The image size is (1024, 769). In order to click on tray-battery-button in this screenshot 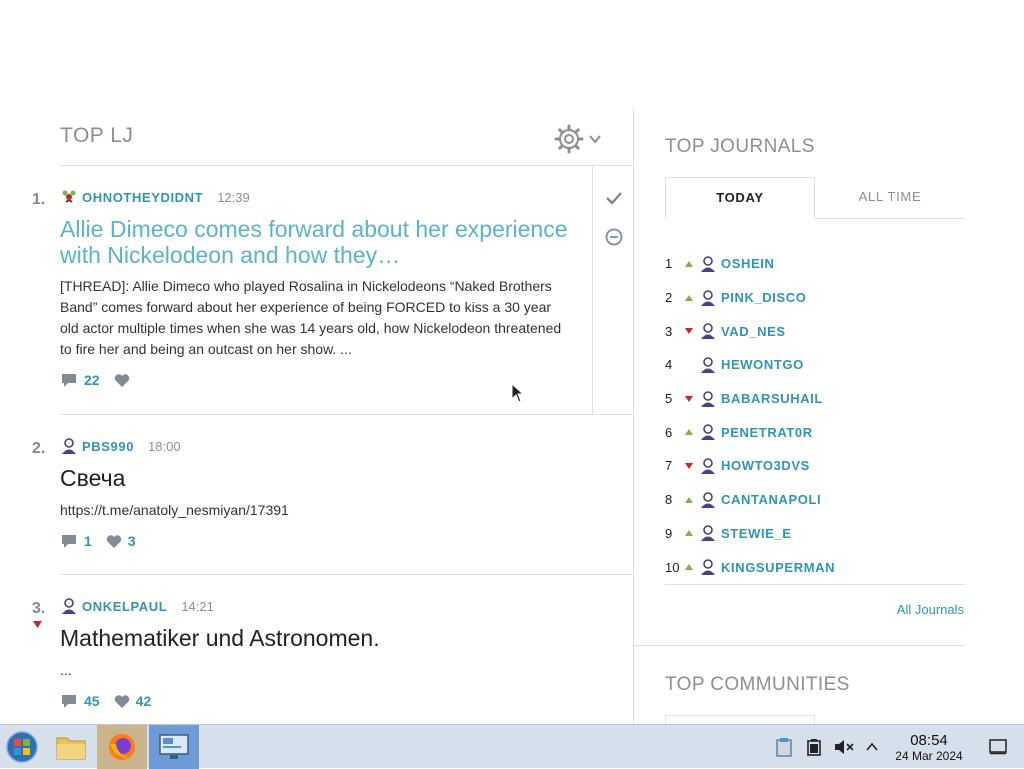, I will do `click(814, 747)`.